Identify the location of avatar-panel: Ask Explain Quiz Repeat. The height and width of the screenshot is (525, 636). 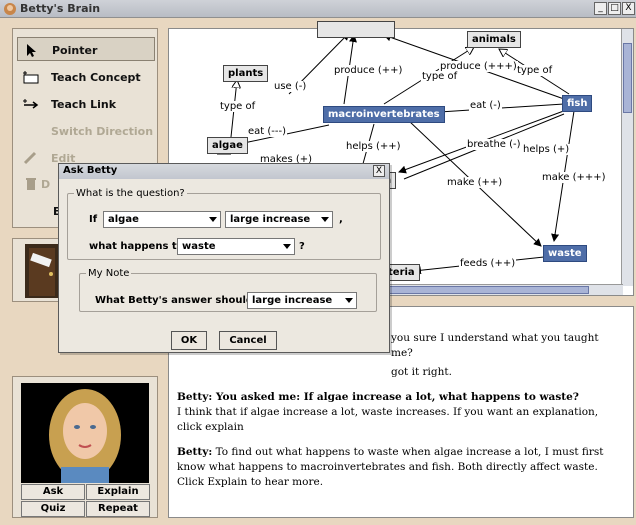
(85, 447).